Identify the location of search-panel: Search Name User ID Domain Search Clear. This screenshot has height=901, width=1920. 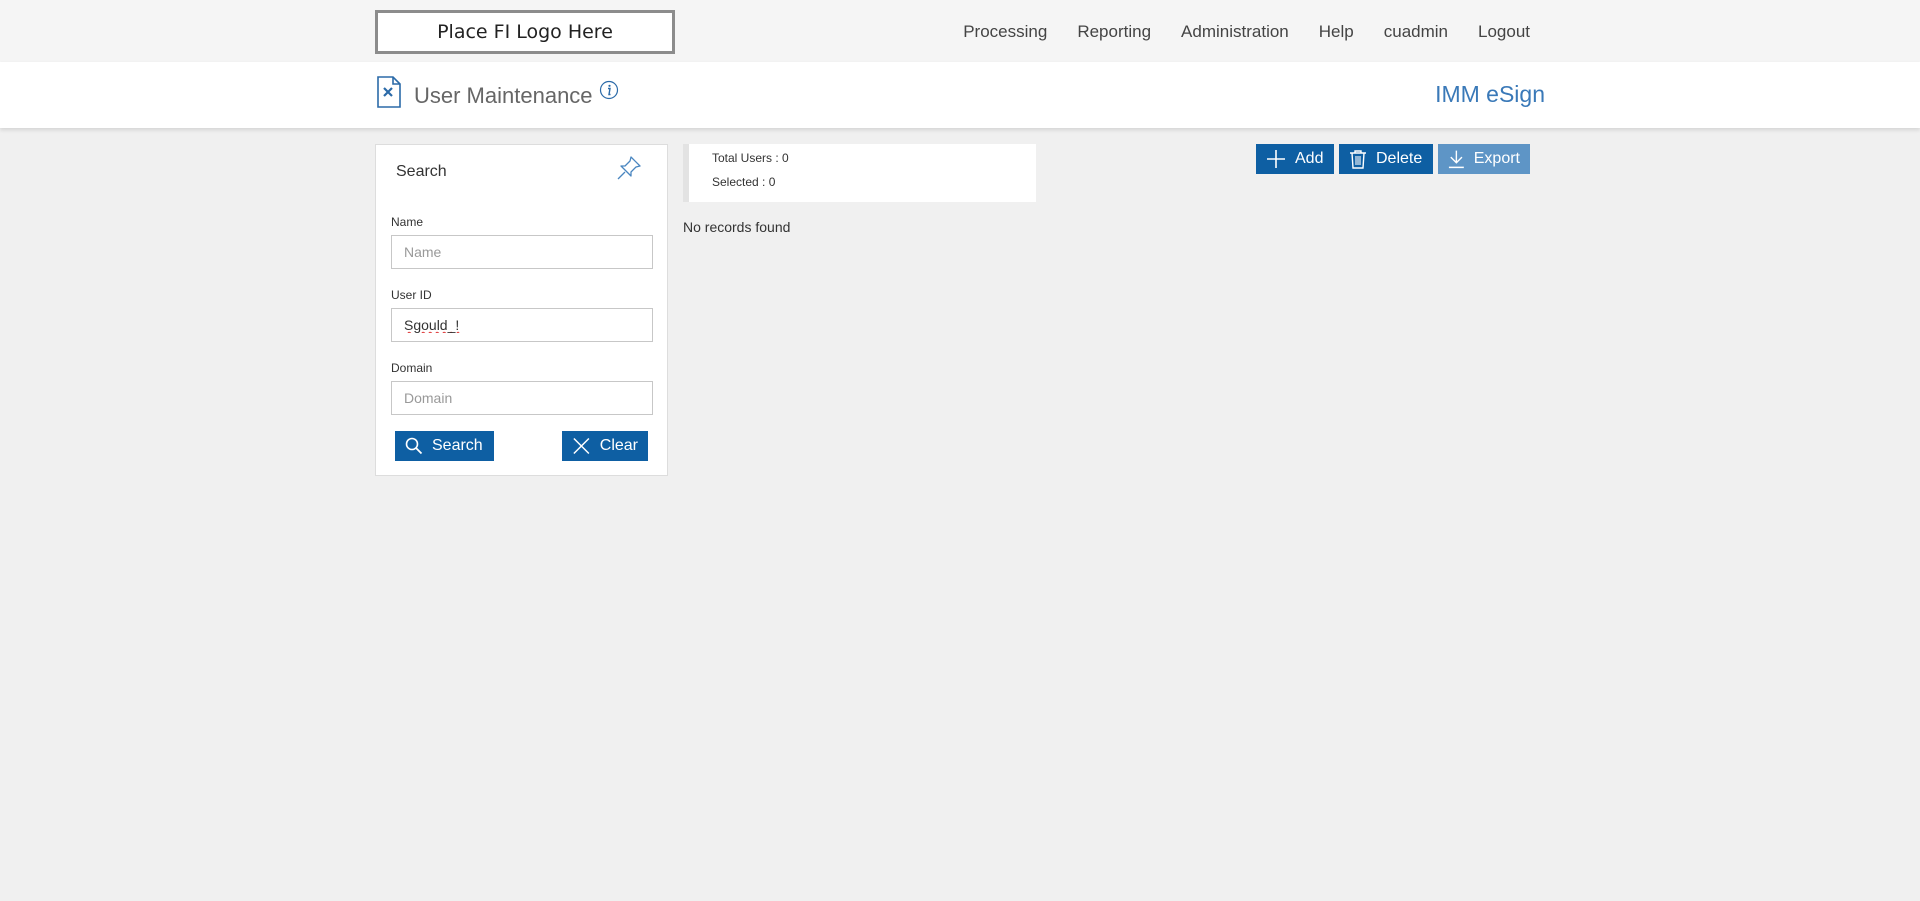
(521, 310).